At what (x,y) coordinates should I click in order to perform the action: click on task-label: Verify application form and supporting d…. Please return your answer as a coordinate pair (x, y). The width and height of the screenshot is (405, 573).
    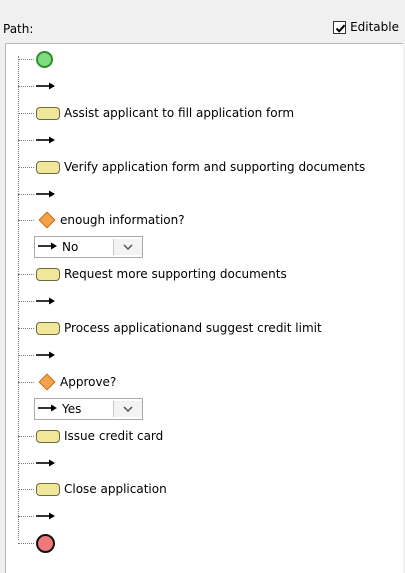
    Looking at the image, I should click on (214, 167).